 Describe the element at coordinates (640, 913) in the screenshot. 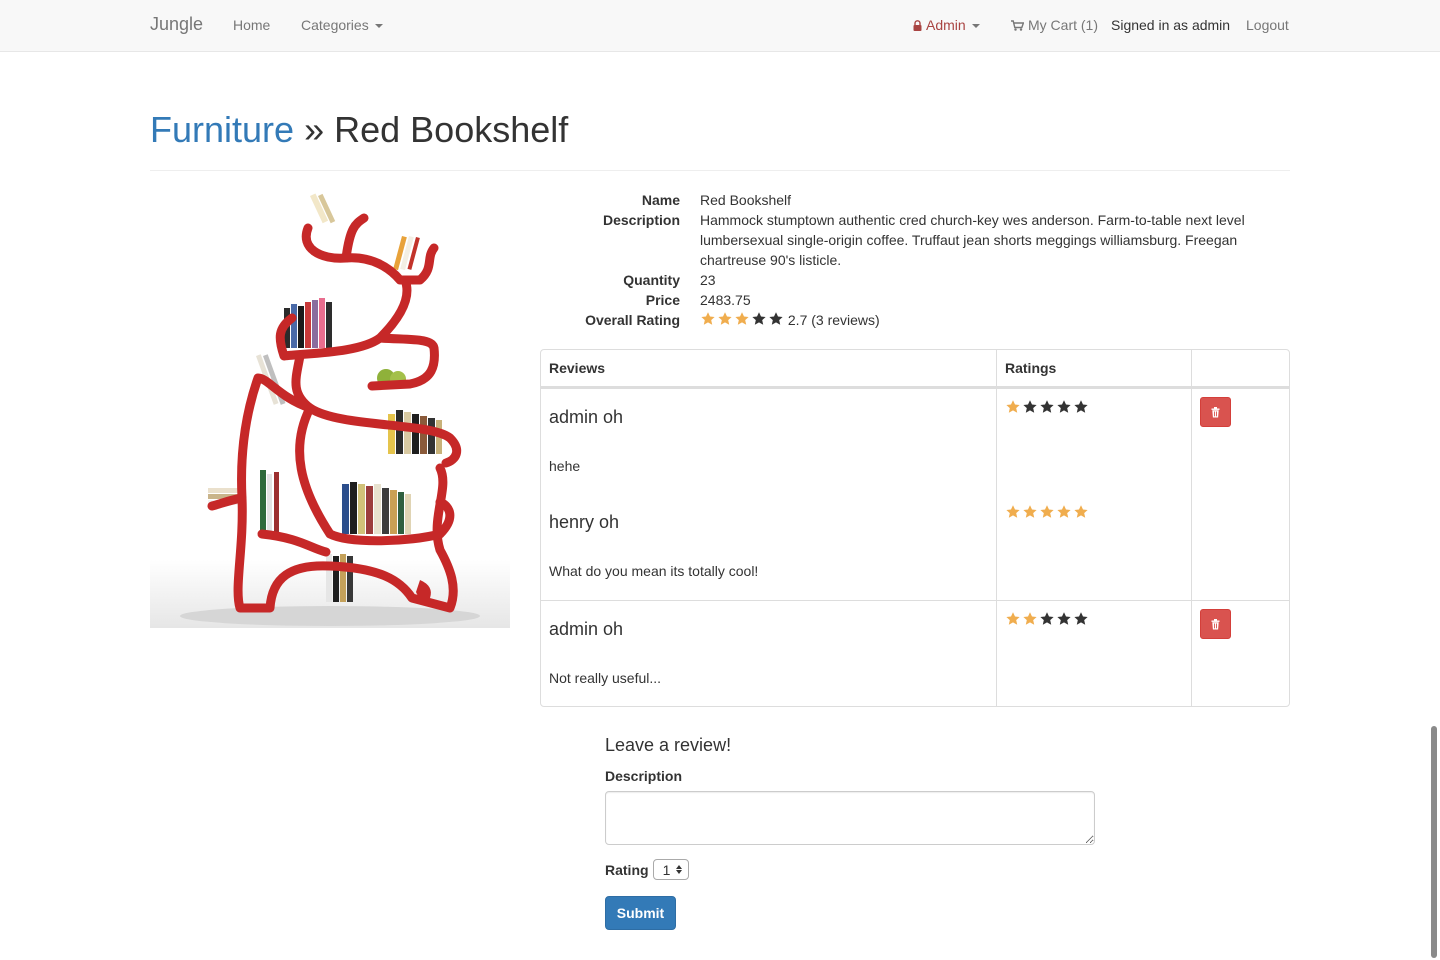

I see `submit-button: Submit` at that location.